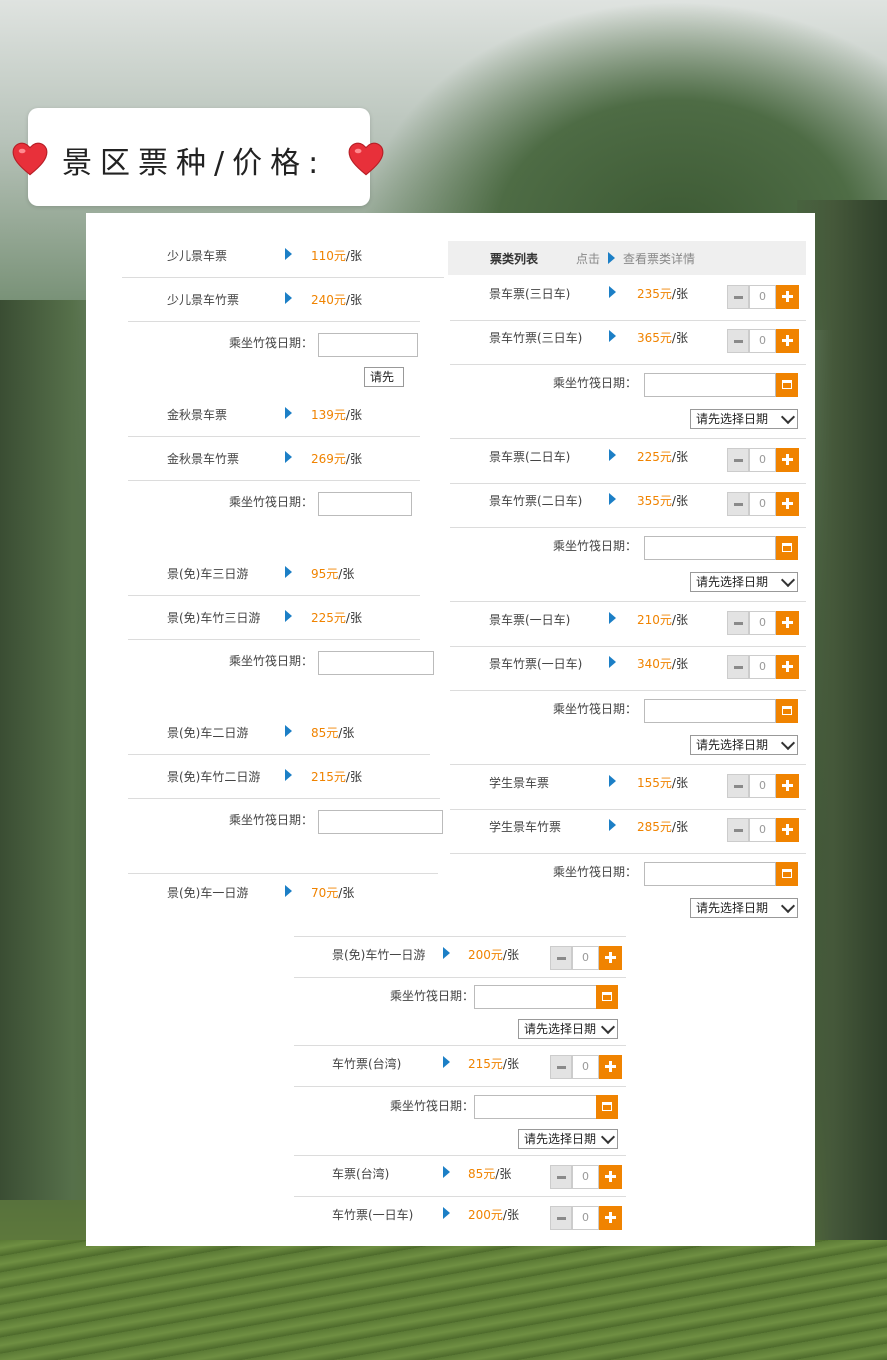  What do you see at coordinates (460, 1217) in the screenshot?
I see `list-item: 车竹票(一日车) 200元/张 0` at bounding box center [460, 1217].